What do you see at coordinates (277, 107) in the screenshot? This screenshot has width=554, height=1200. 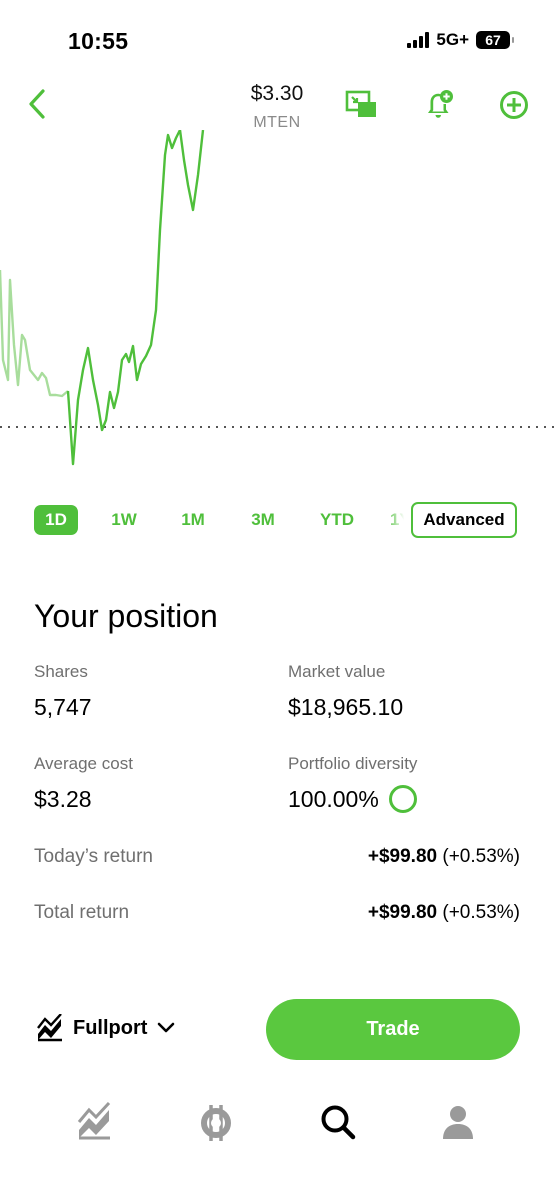 I see `header-quote: $3.30 MTEN` at bounding box center [277, 107].